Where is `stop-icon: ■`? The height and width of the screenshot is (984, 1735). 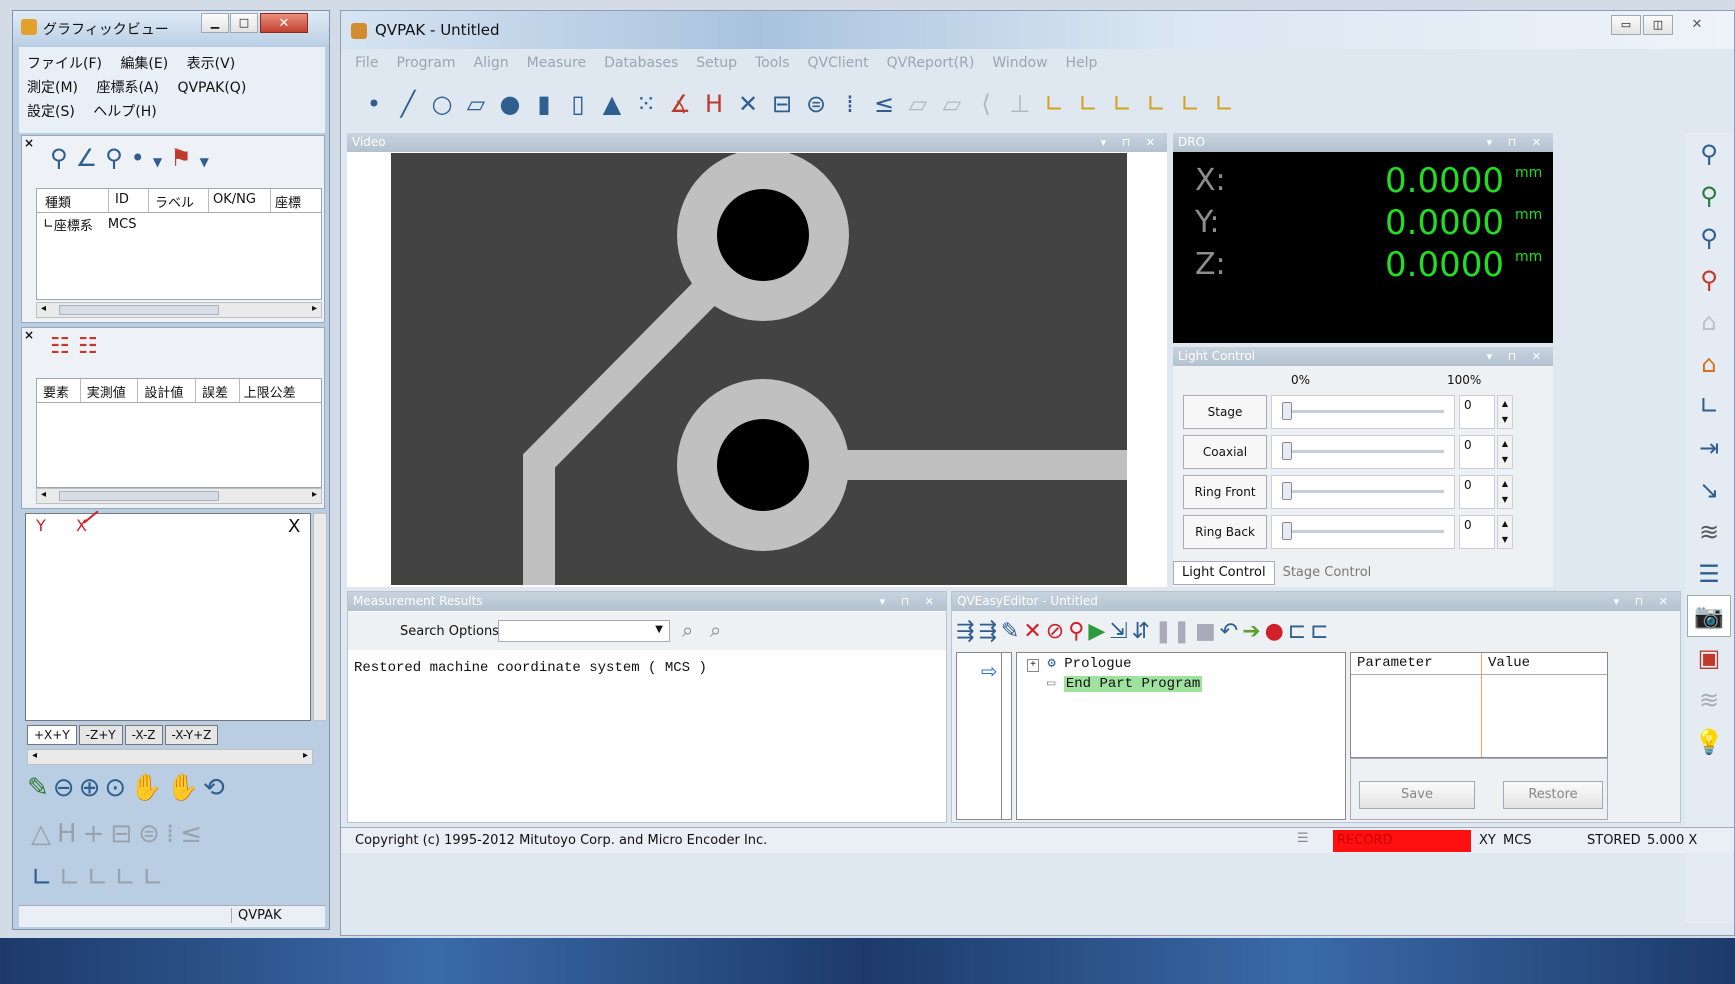 stop-icon: ■ is located at coordinates (1205, 631).